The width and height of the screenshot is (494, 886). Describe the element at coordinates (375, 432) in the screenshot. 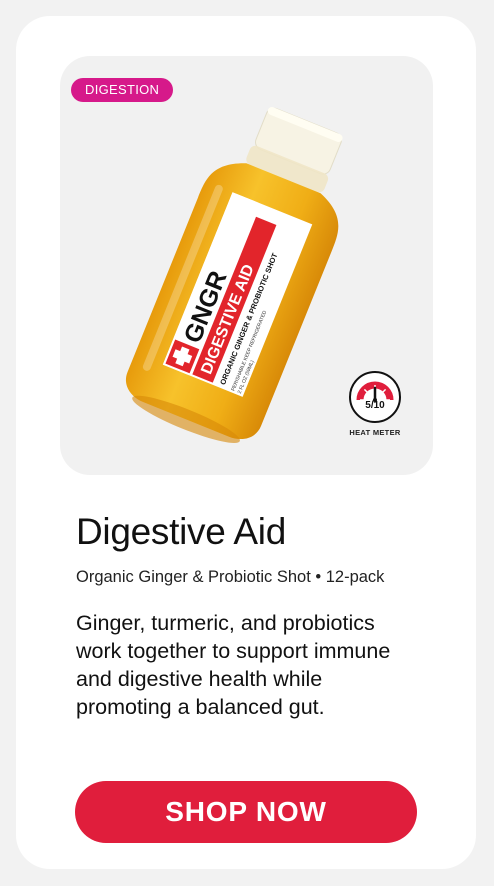

I see `heat-meter-label: HEAT METER` at that location.